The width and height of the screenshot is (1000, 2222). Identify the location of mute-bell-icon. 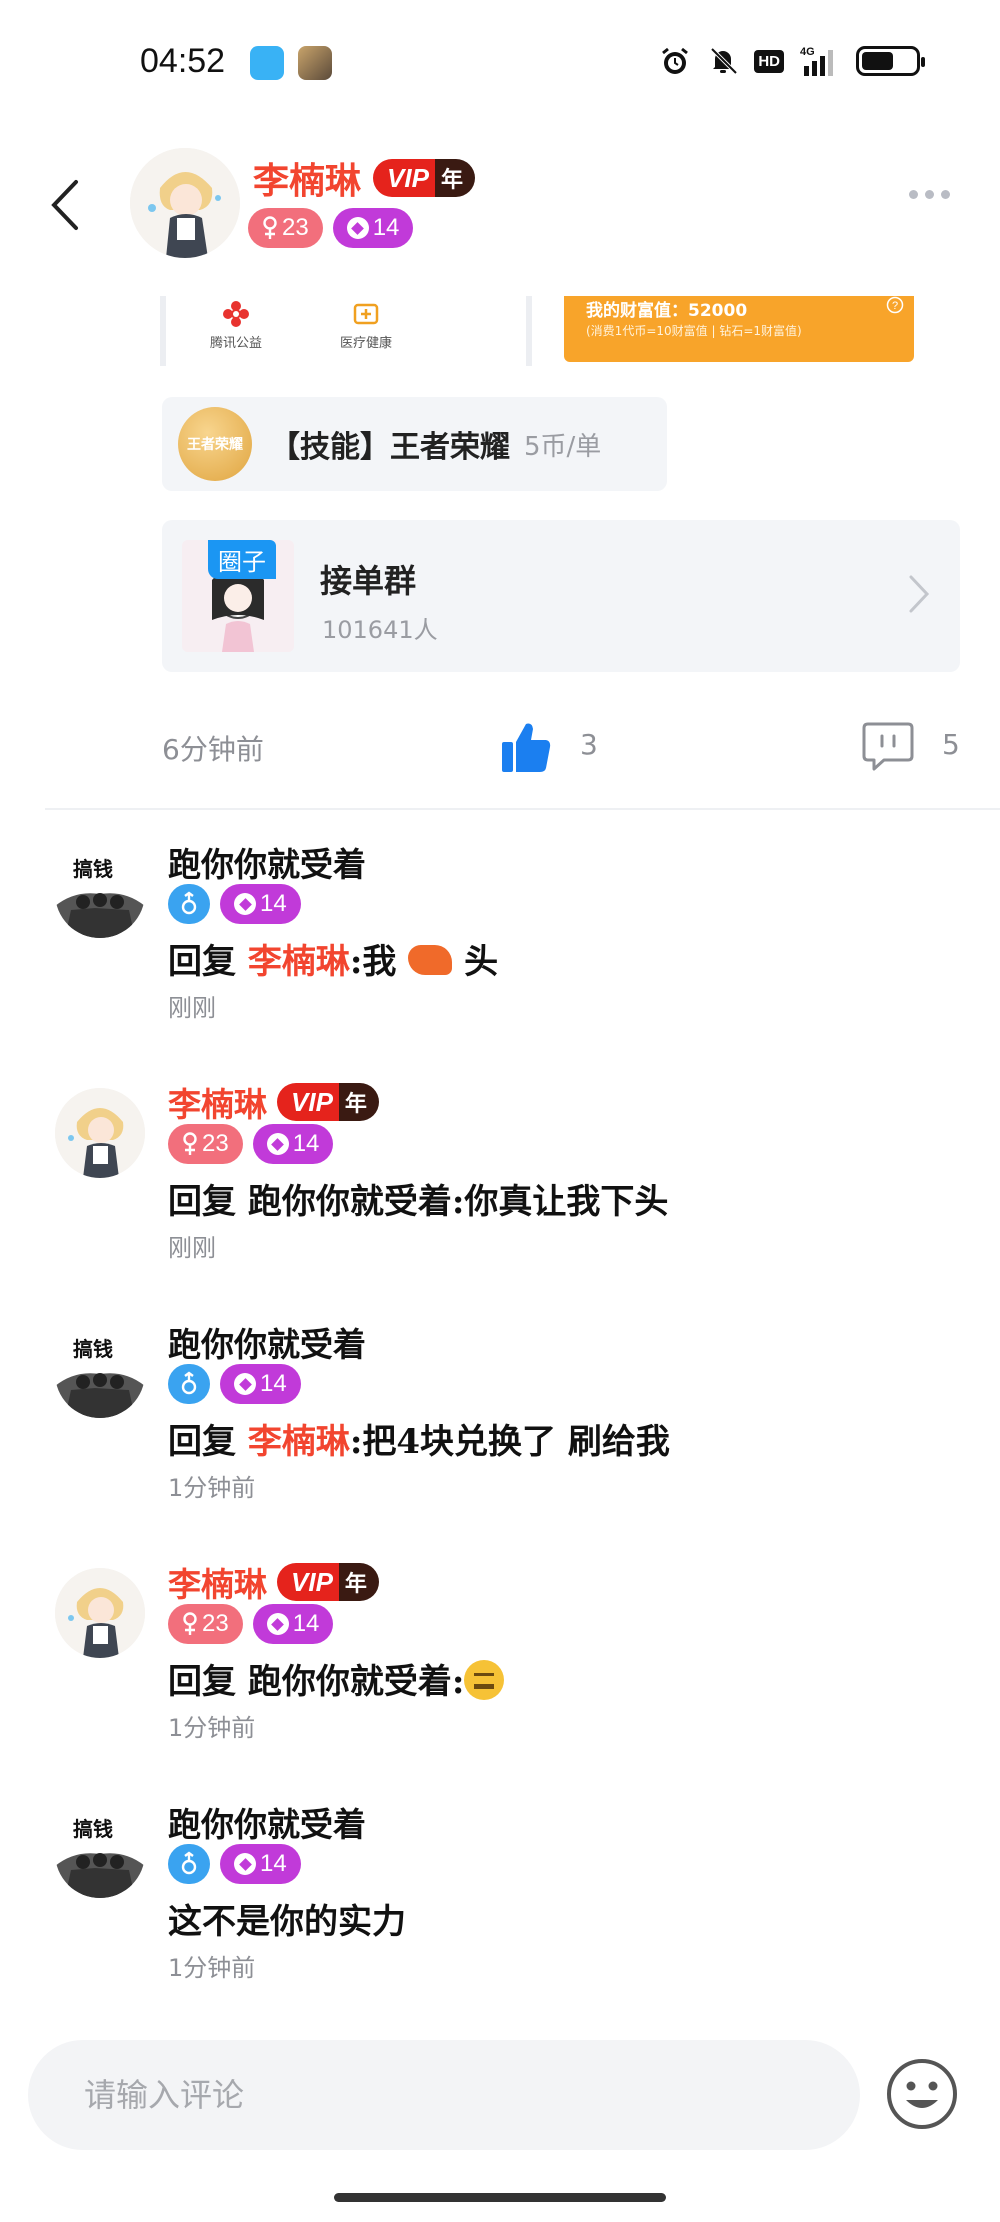
(723, 61).